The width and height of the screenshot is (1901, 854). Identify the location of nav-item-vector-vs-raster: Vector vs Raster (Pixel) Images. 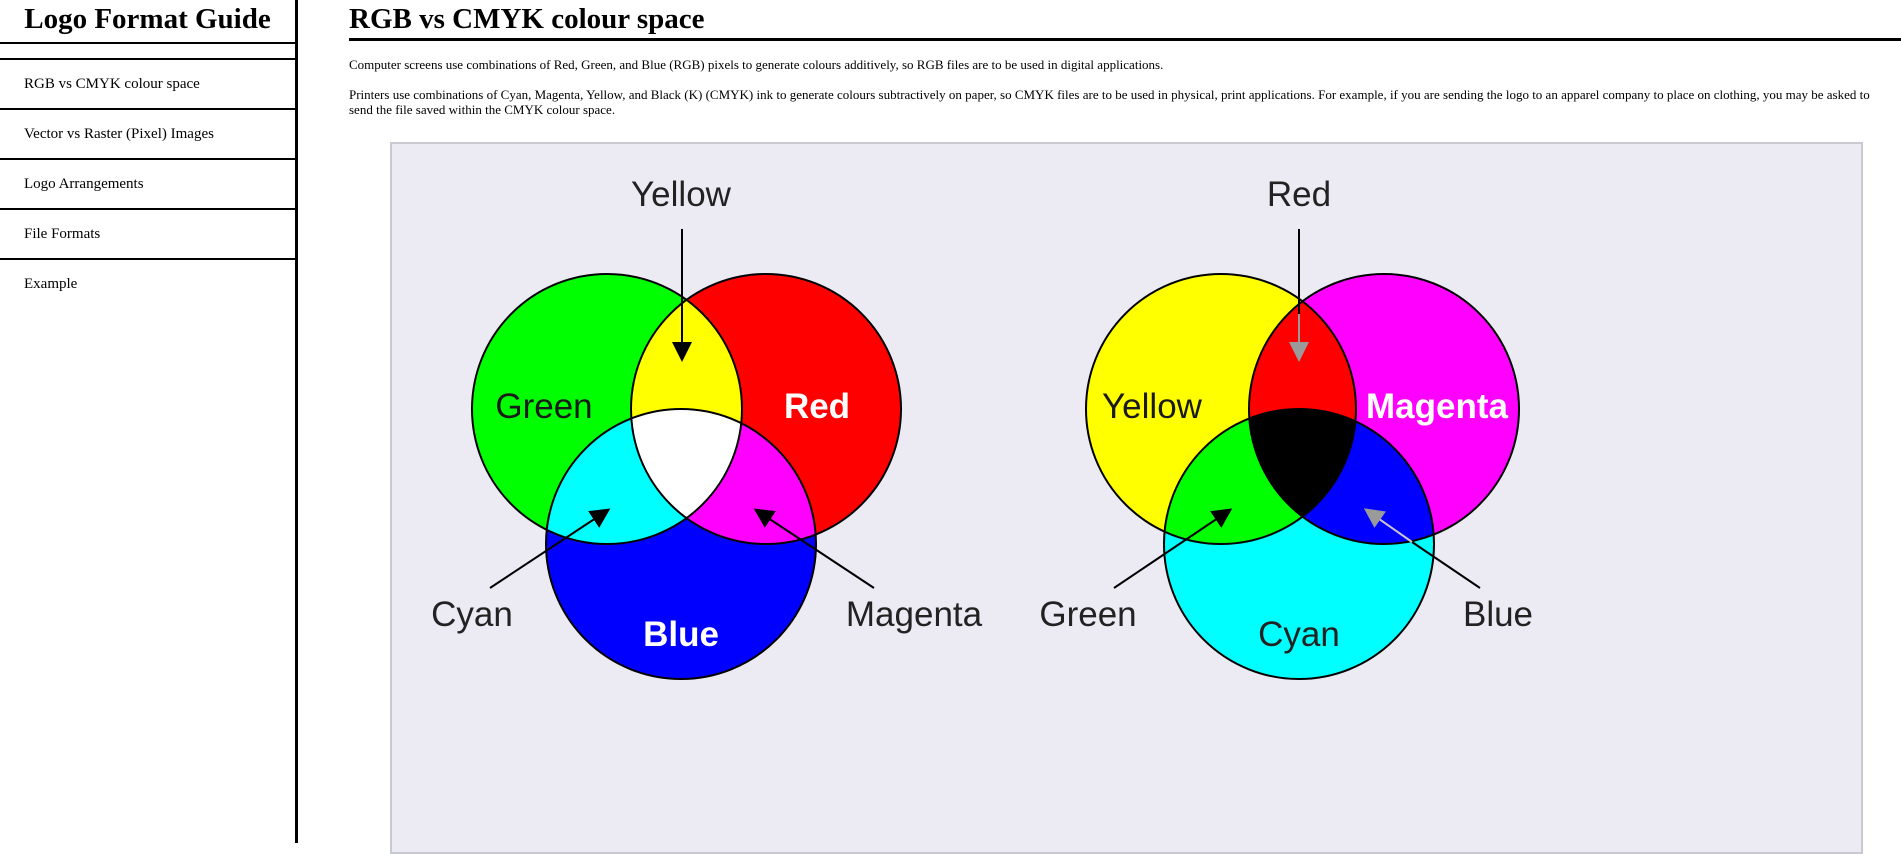
(147, 135).